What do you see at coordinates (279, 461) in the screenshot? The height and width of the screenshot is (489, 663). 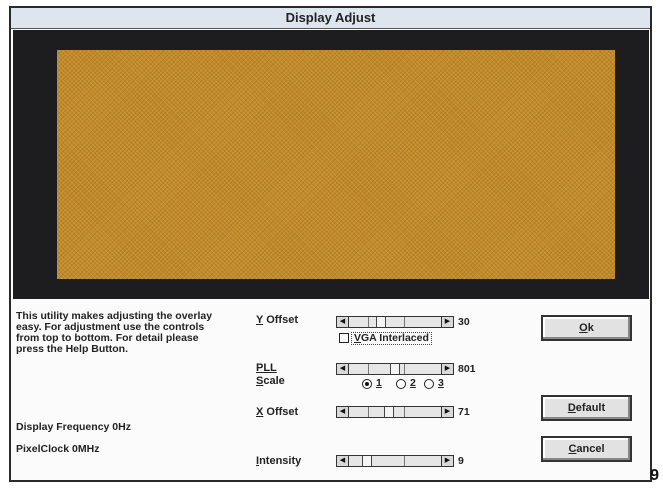 I see `intensity-label: Intensity` at bounding box center [279, 461].